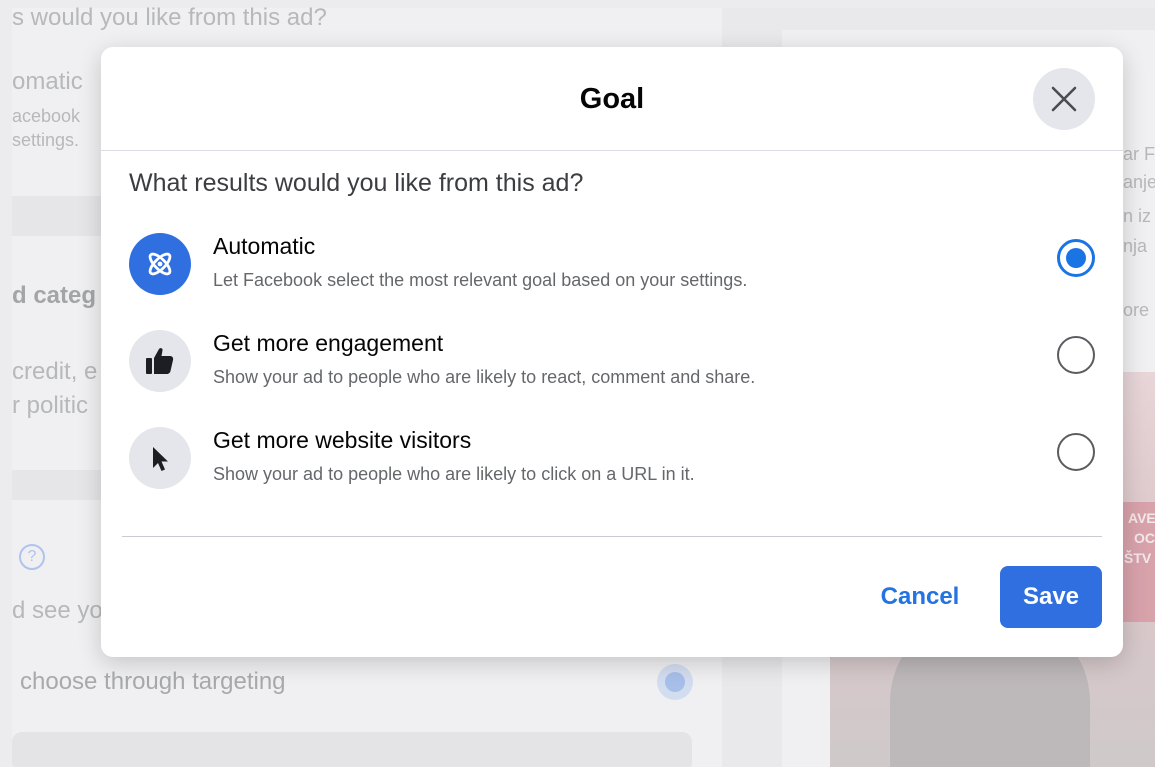 This screenshot has height=767, width=1155. What do you see at coordinates (55, 371) in the screenshot?
I see `background-text: credit, e` at bounding box center [55, 371].